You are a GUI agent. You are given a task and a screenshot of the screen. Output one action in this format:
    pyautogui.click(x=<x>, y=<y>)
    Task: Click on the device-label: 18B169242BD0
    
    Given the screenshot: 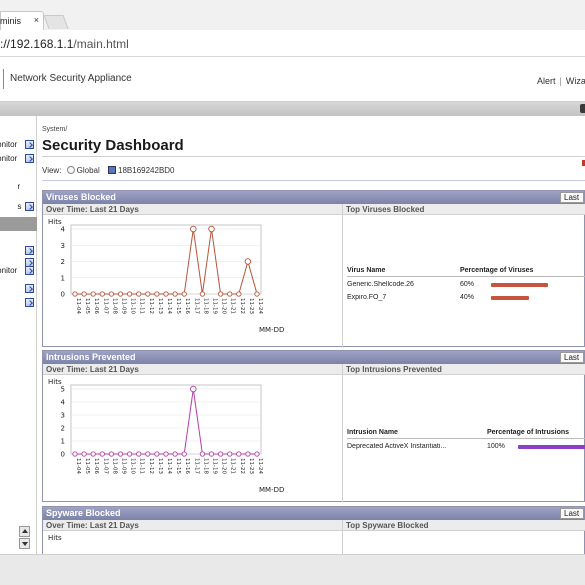 What is the action you would take?
    pyautogui.click(x=146, y=170)
    